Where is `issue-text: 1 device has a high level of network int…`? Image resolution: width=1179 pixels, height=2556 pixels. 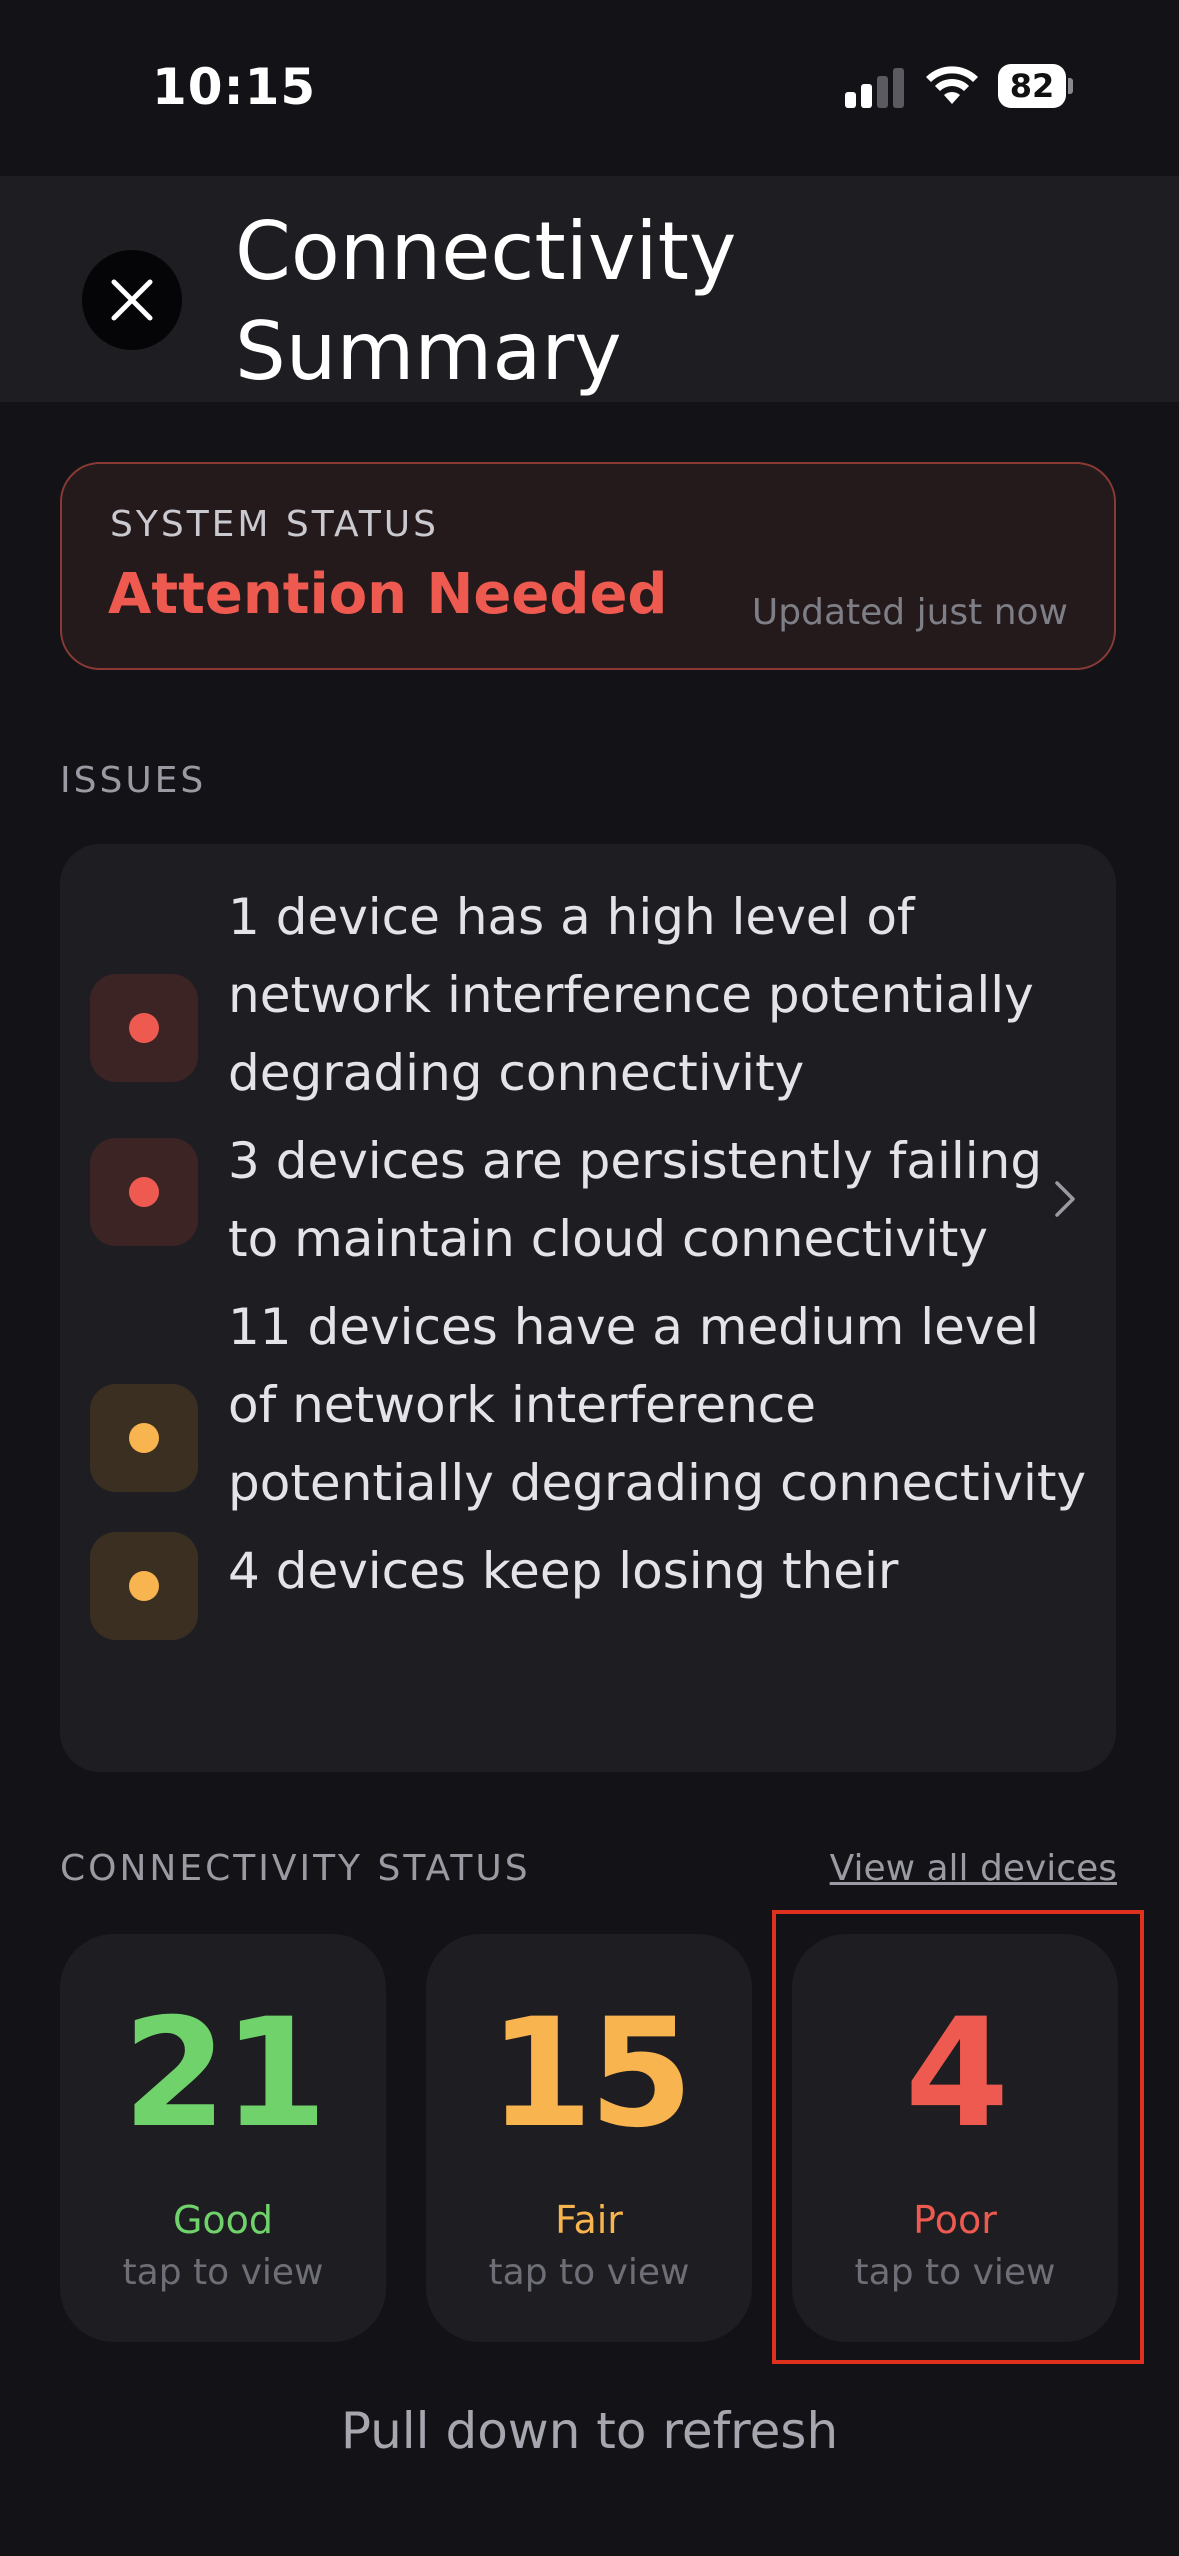 issue-text: 1 device has a high level of network int… is located at coordinates (631, 995).